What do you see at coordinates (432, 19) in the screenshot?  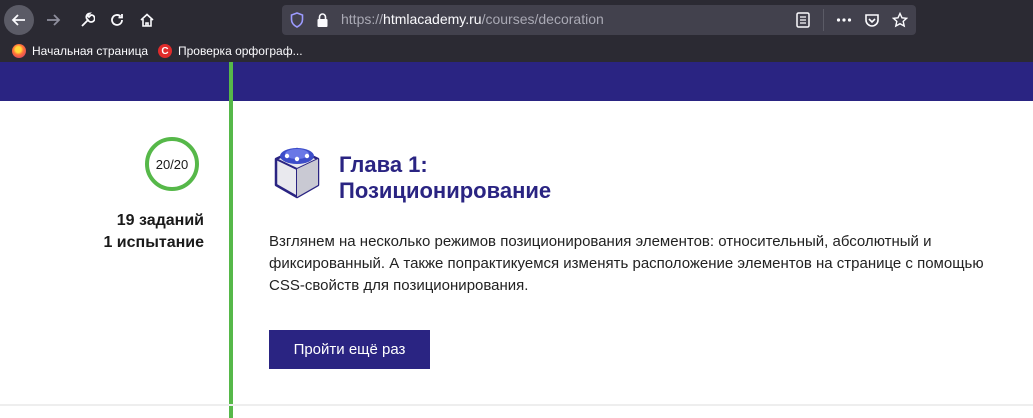 I see `url-host: htmlacademy.ru` at bounding box center [432, 19].